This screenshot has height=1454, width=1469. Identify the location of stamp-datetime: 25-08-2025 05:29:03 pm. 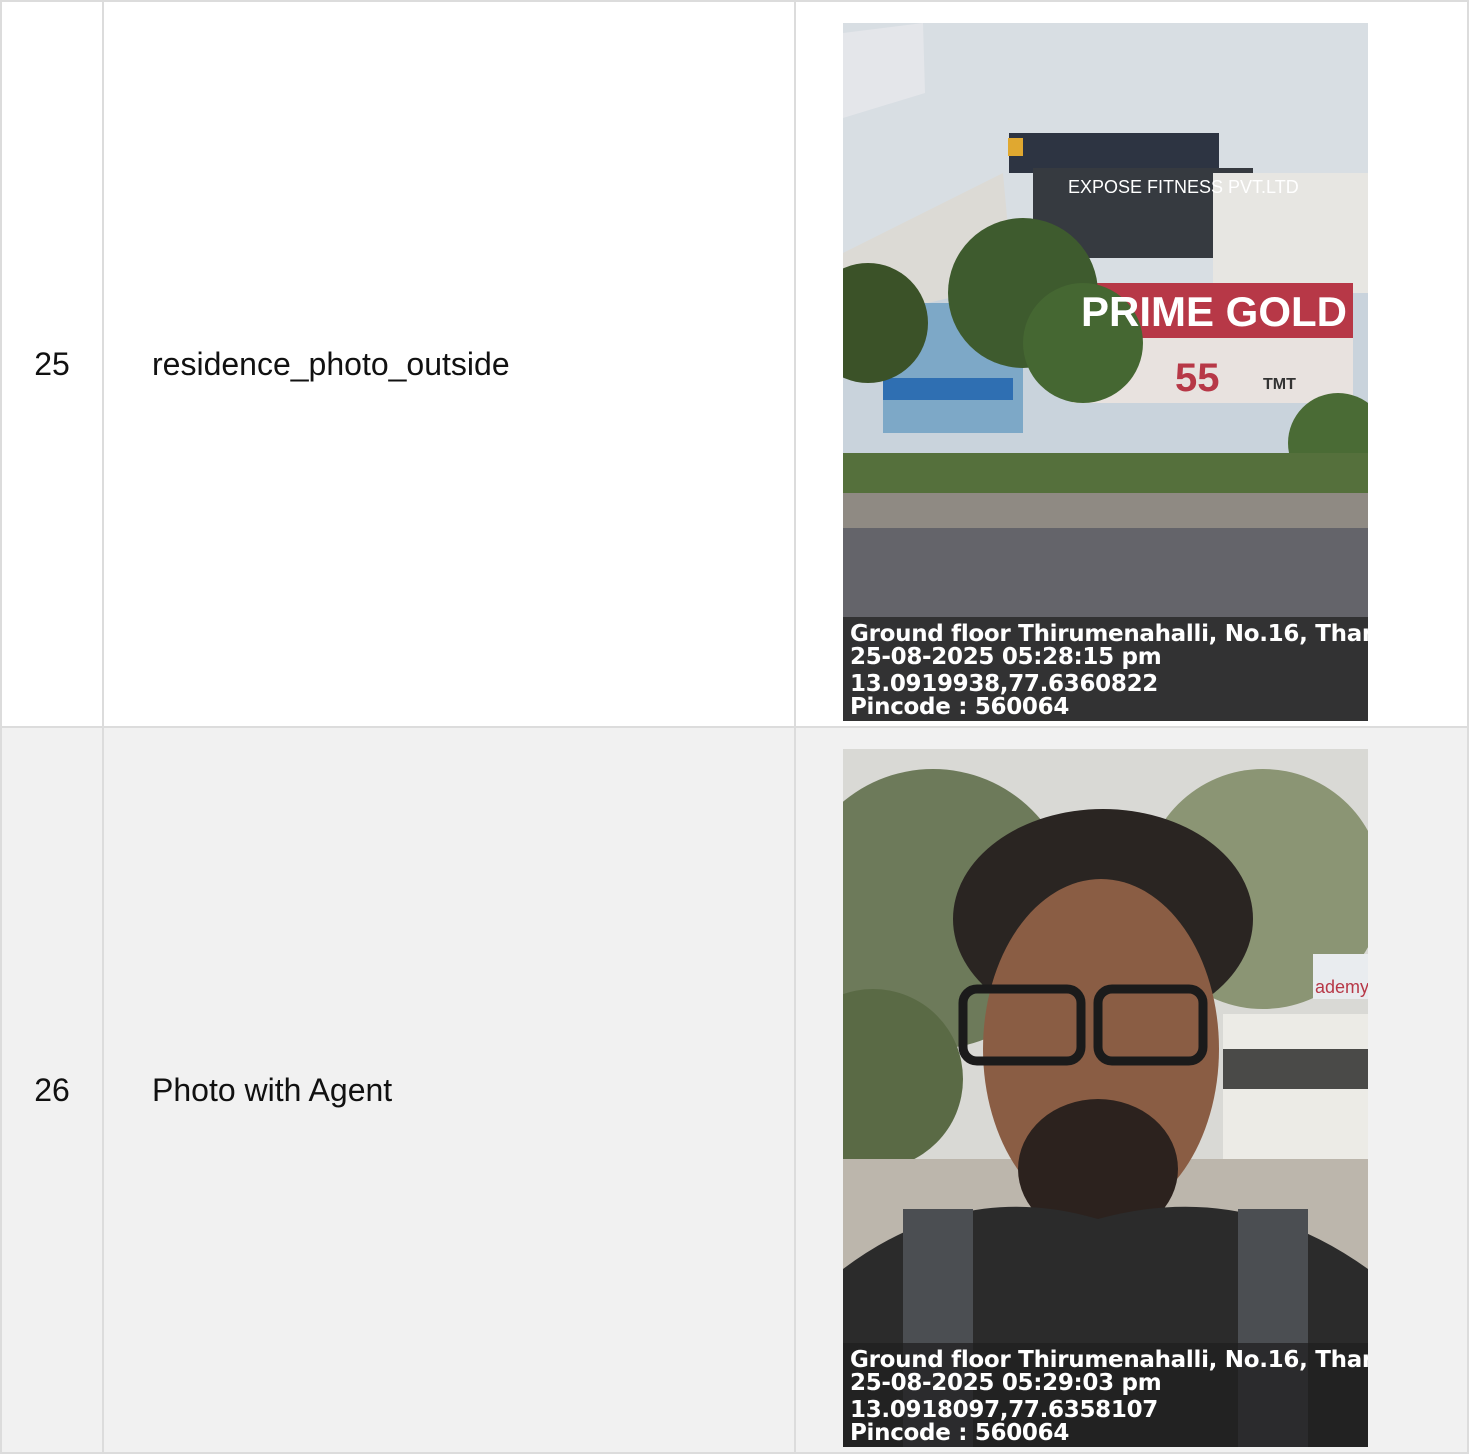
(1006, 1382).